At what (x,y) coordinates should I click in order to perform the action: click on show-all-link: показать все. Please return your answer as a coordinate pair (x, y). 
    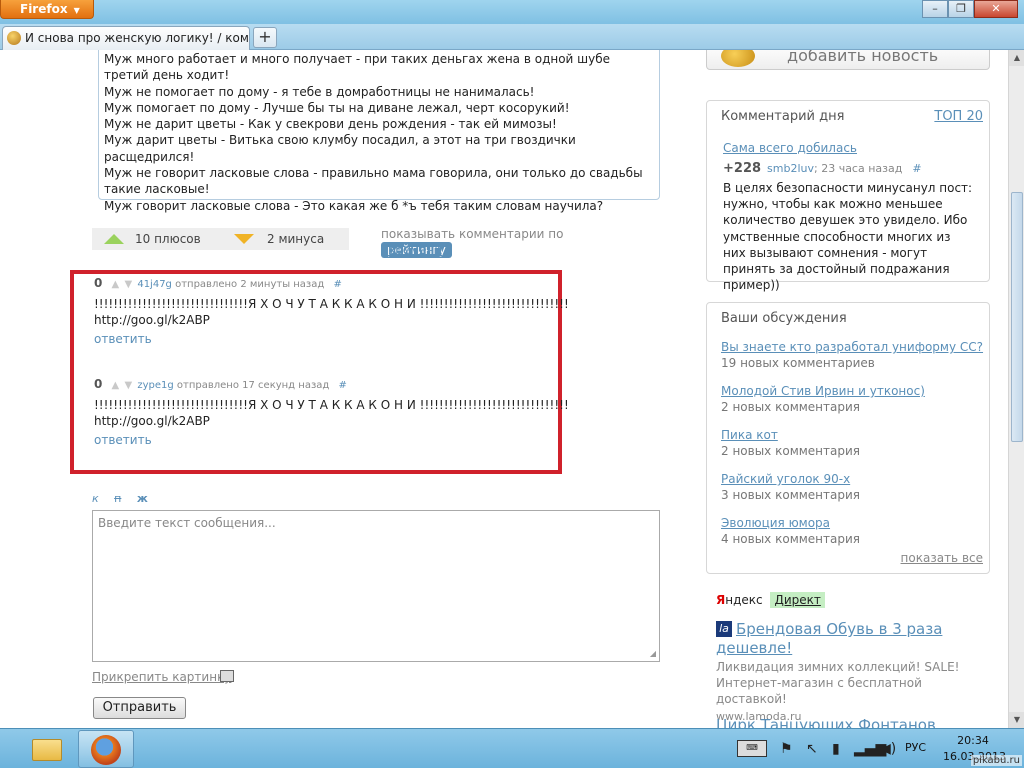
    Looking at the image, I should click on (942, 558).